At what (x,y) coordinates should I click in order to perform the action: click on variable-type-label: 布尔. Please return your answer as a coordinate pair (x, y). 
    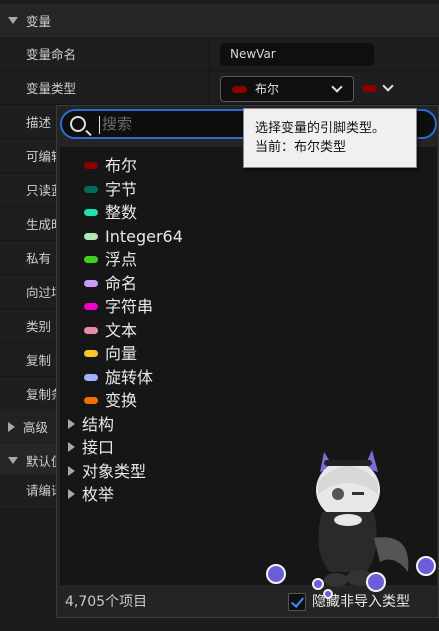
    Looking at the image, I should click on (267, 89).